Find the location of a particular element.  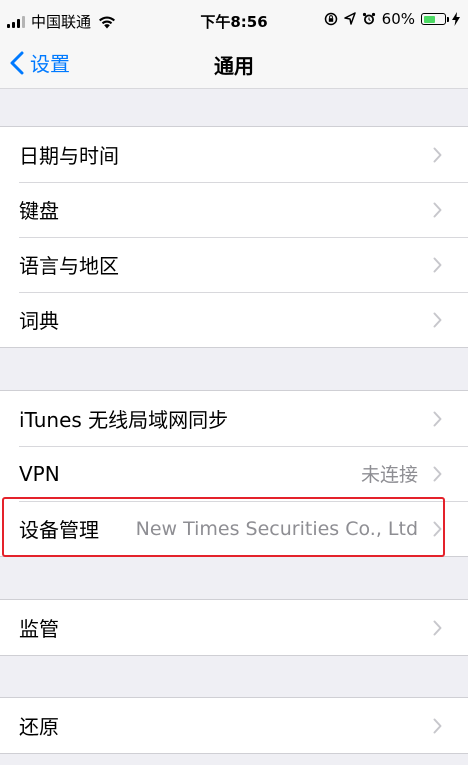

row-date-time: 日期与时间 is located at coordinates (234, 154).